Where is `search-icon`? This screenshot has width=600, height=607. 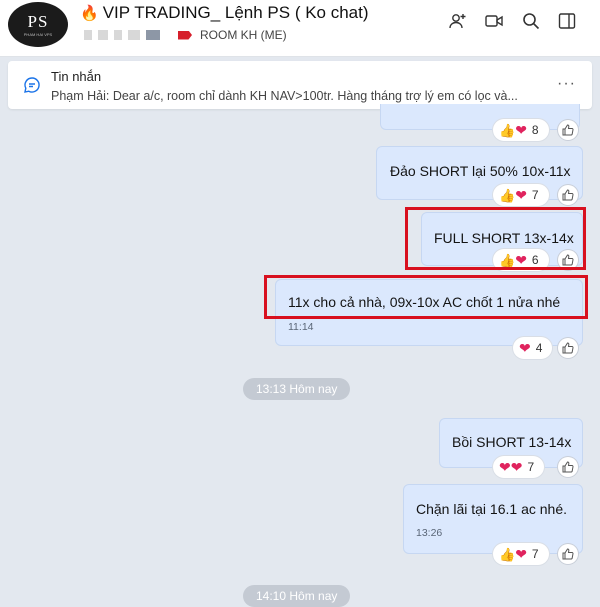 search-icon is located at coordinates (531, 21).